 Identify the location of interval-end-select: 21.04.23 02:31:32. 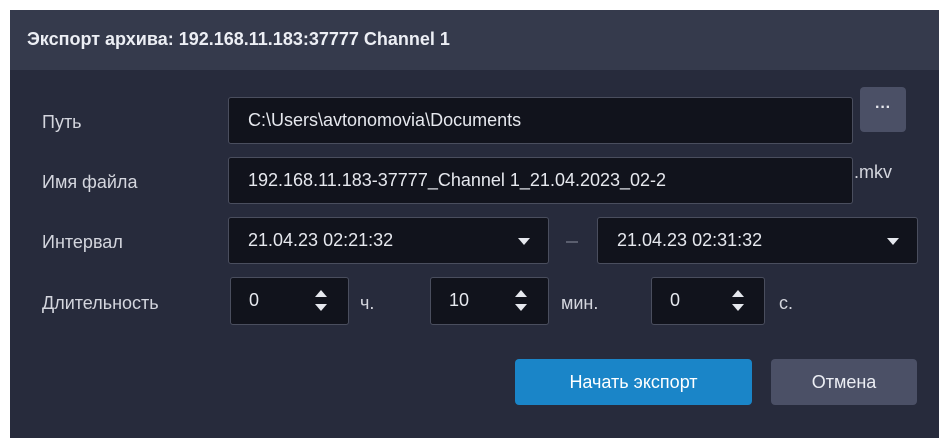
(757, 240).